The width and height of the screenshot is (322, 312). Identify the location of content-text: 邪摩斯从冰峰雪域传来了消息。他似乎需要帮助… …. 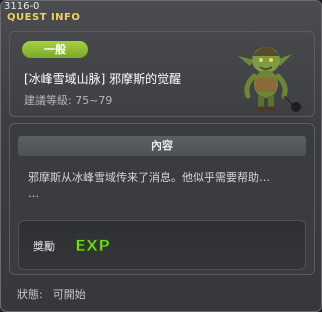
(163, 186).